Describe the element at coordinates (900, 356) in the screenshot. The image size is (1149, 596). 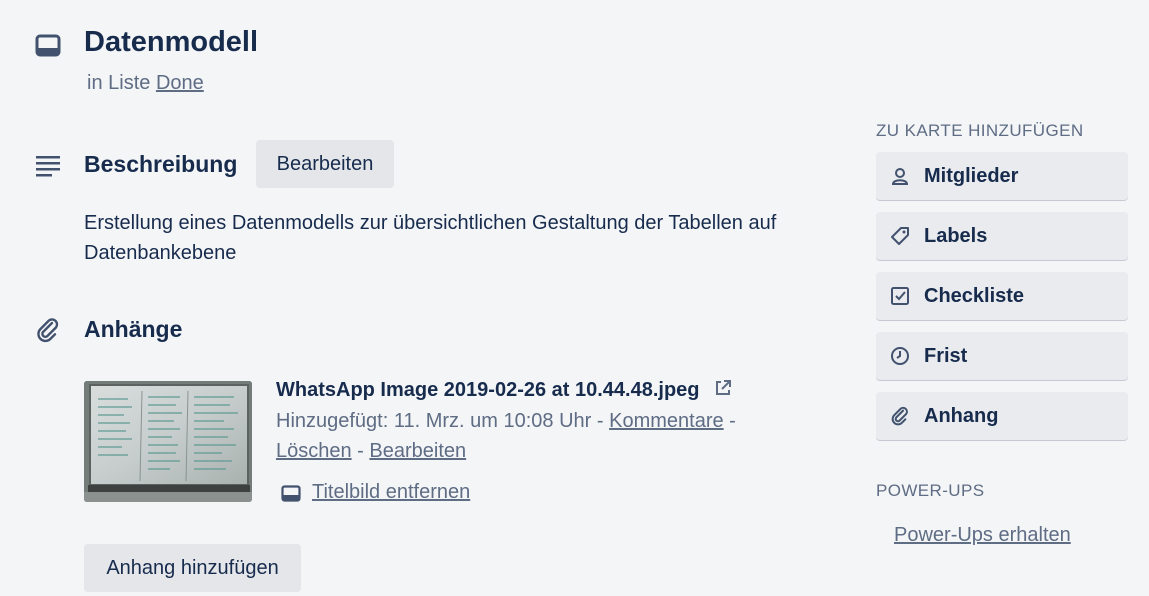
I see `clock-icon` at that location.